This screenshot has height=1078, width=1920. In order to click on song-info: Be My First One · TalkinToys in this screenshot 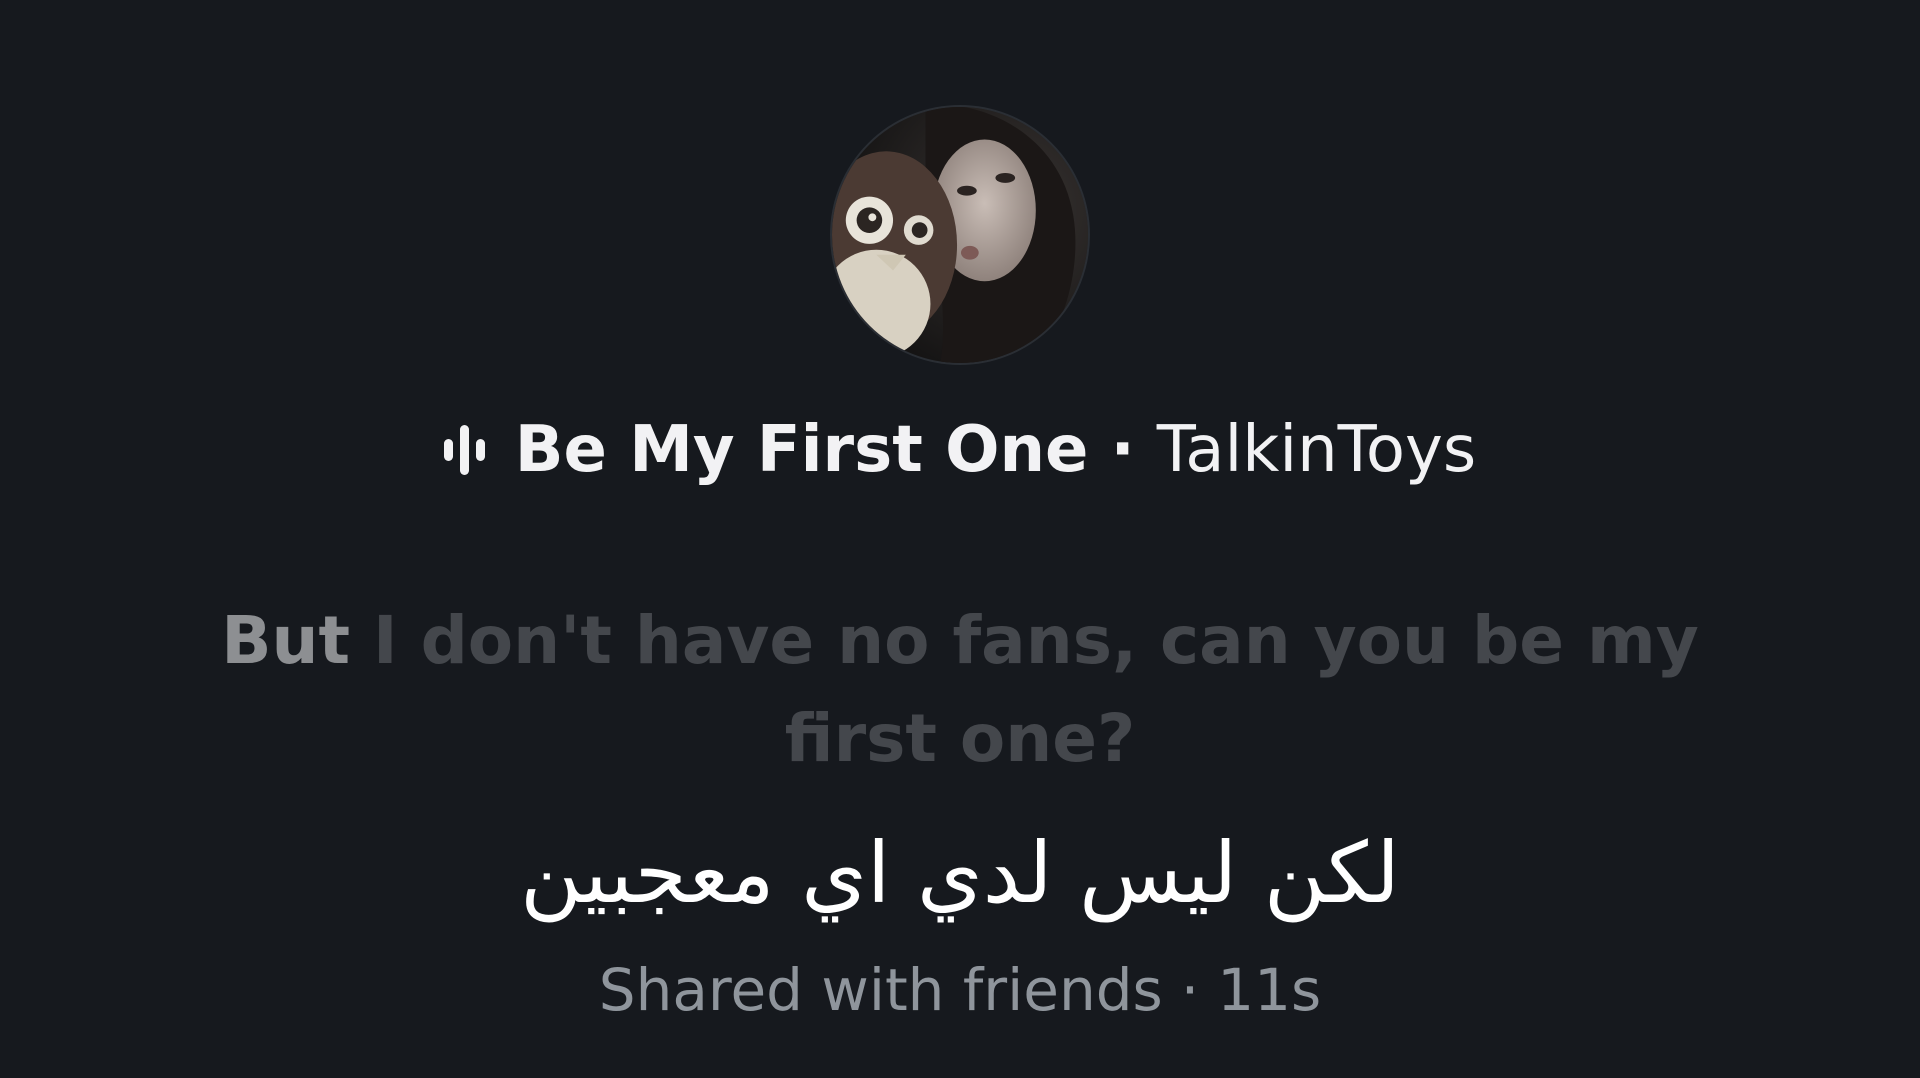, I will do `click(960, 450)`.